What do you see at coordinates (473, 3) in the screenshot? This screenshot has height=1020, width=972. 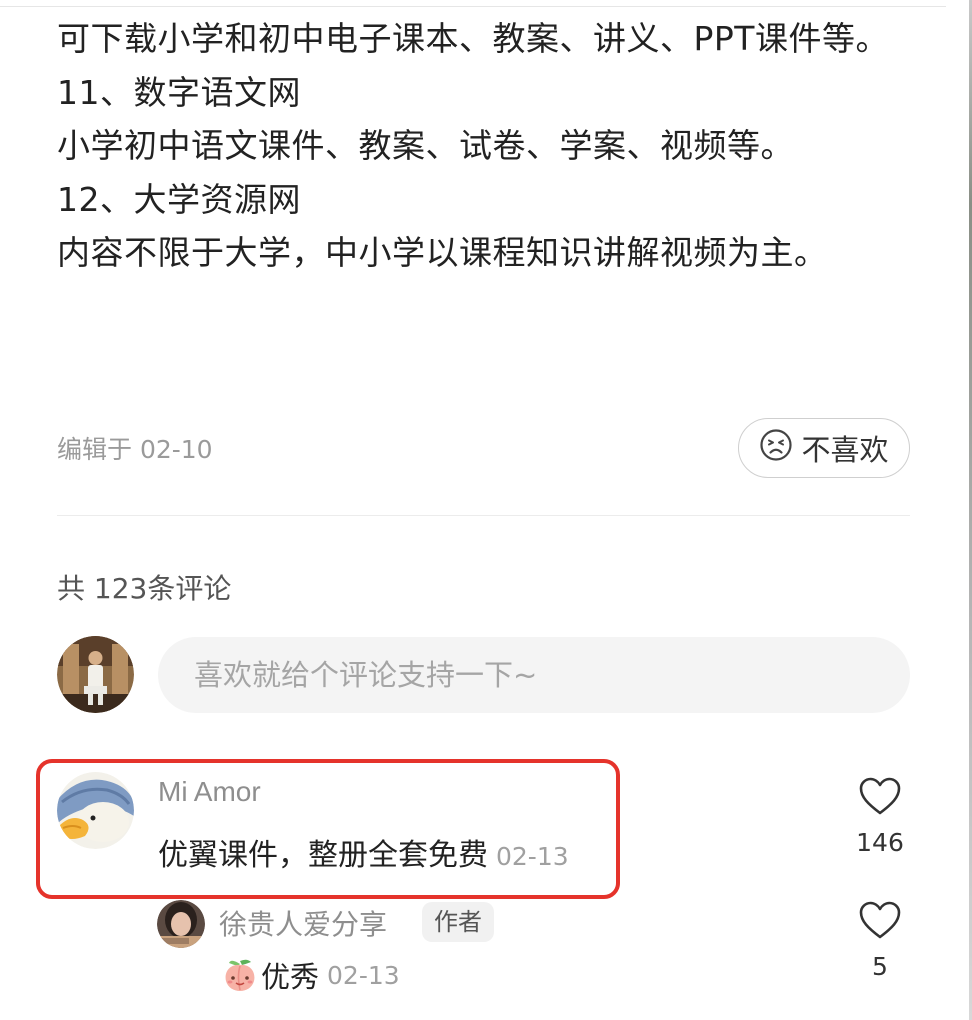 I see `top-edge` at bounding box center [473, 3].